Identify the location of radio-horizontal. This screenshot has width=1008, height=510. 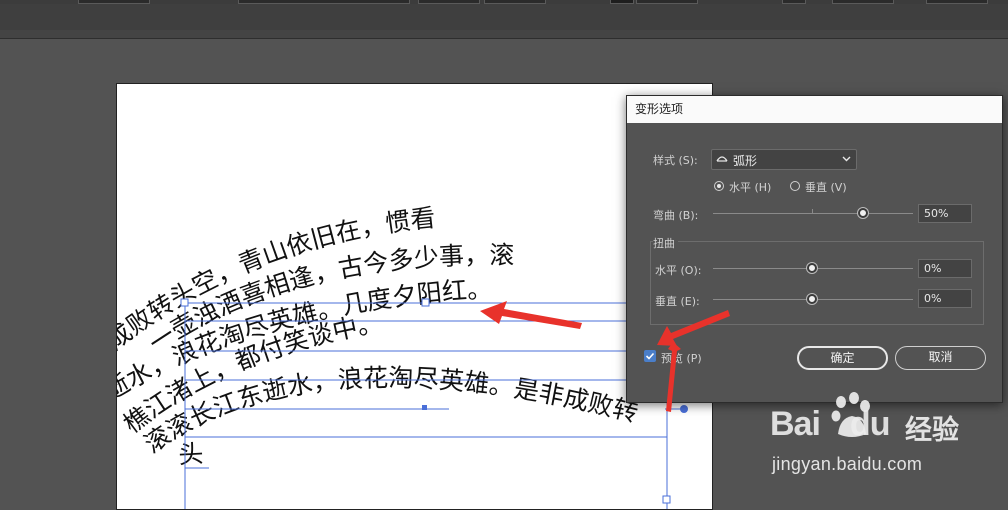
(719, 186).